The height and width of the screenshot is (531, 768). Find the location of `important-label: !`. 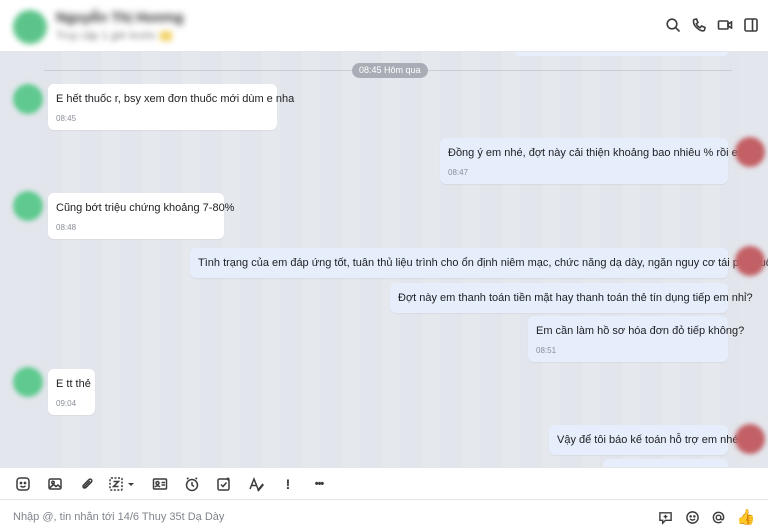

important-label: ! is located at coordinates (288, 484).